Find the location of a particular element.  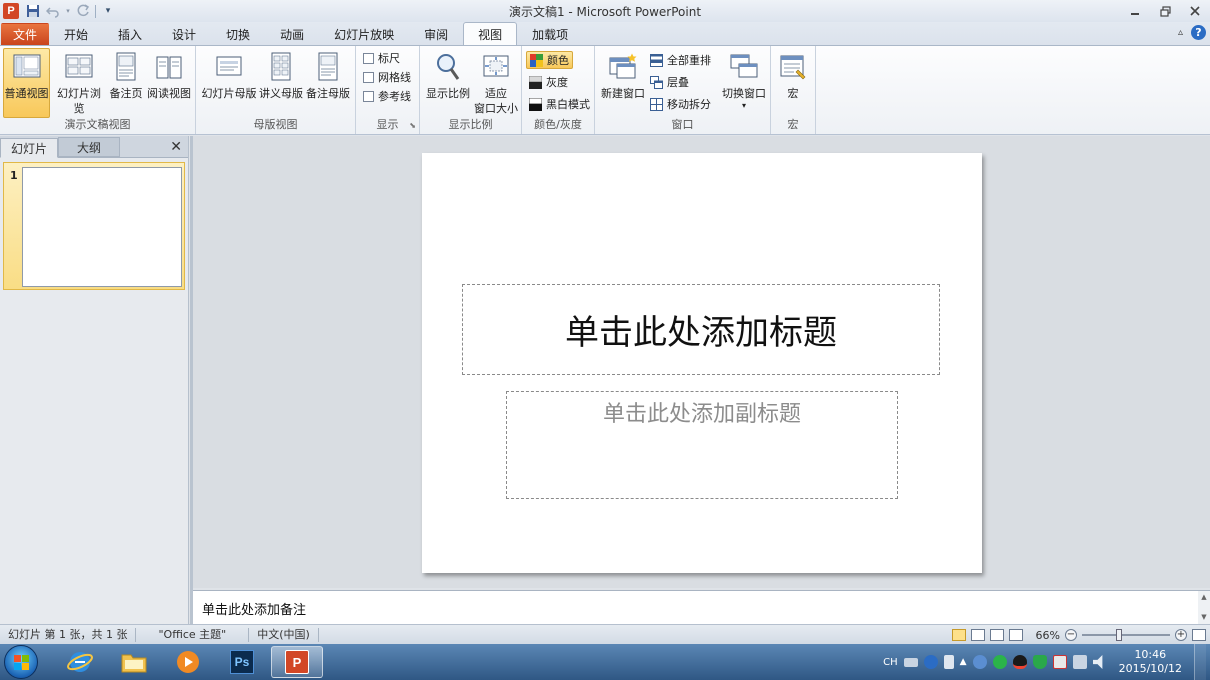

fit-to-window-button: 适应 窗口大小 is located at coordinates (496, 83).